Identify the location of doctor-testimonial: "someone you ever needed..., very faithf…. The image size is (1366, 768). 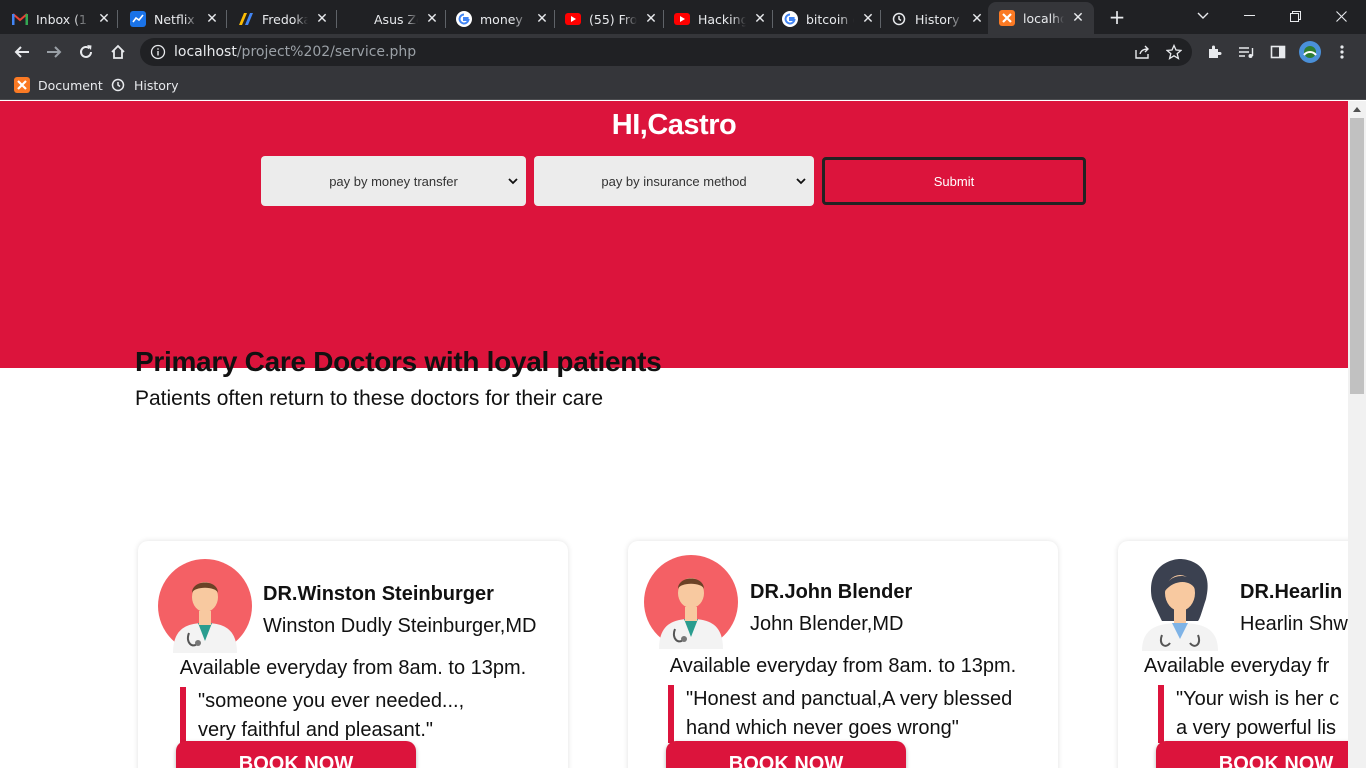
(370, 716).